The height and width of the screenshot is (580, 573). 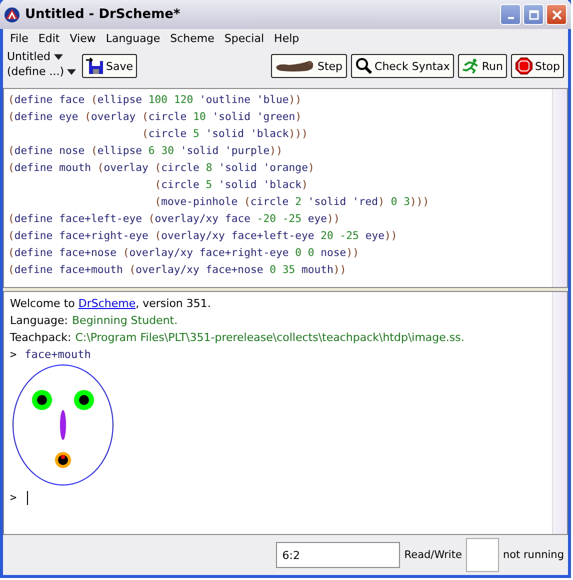 What do you see at coordinates (523, 66) in the screenshot?
I see `stop-sign-icon` at bounding box center [523, 66].